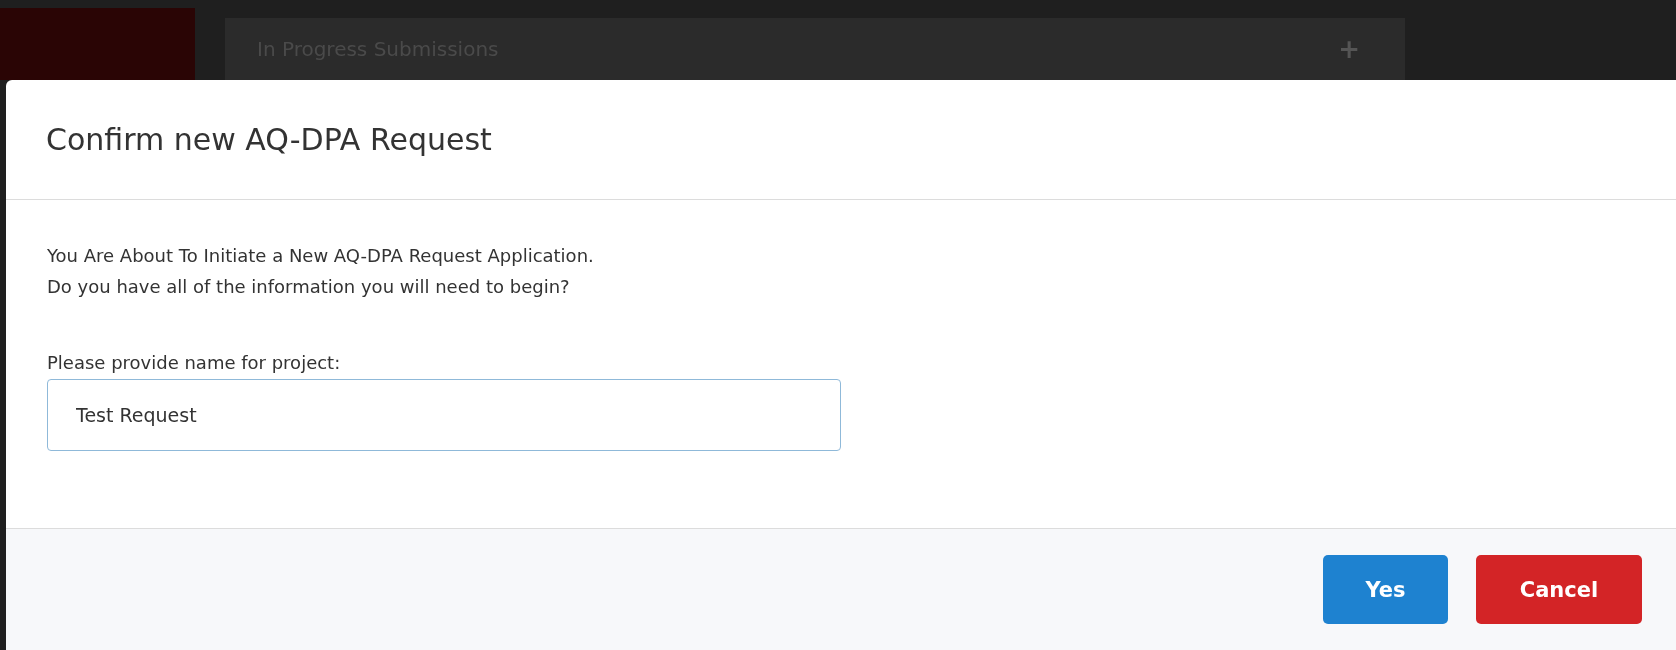 The width and height of the screenshot is (1676, 650). Describe the element at coordinates (269, 139) in the screenshot. I see `dialog-title: Confirm new AQ-DPA Request` at that location.